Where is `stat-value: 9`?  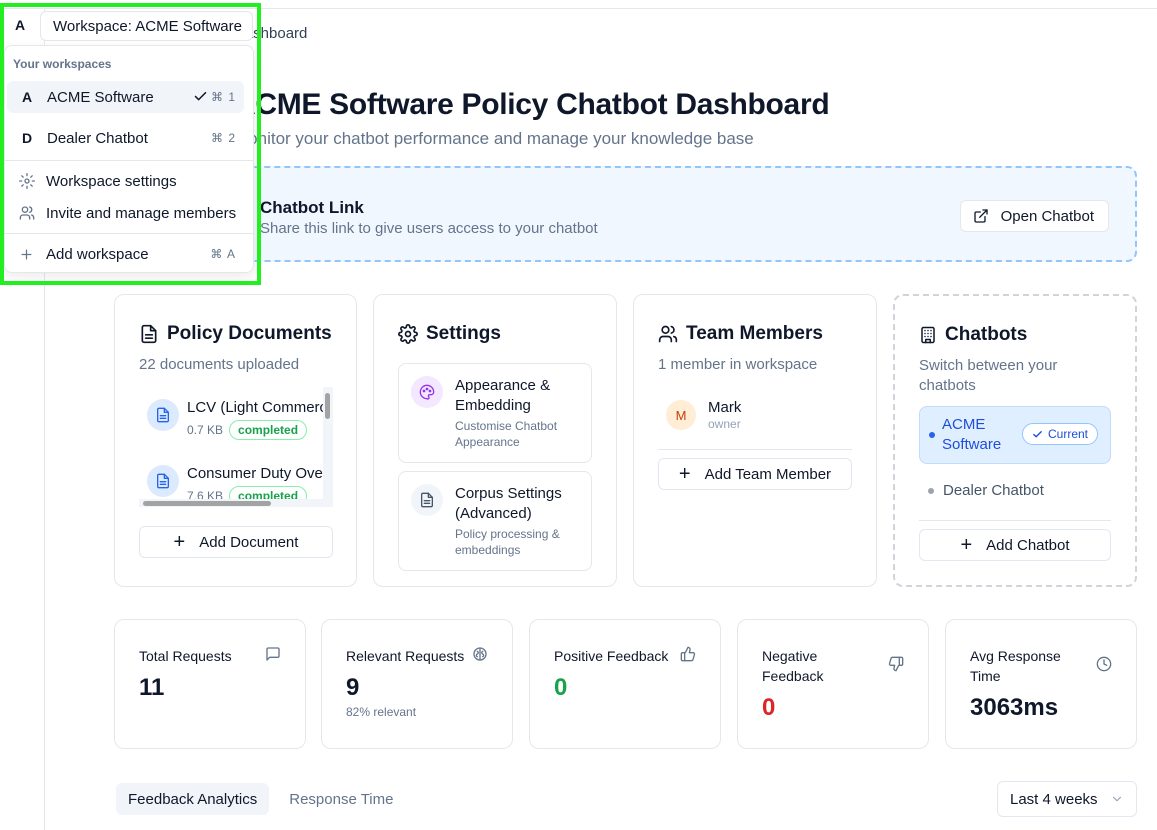 stat-value: 9 is located at coordinates (353, 687).